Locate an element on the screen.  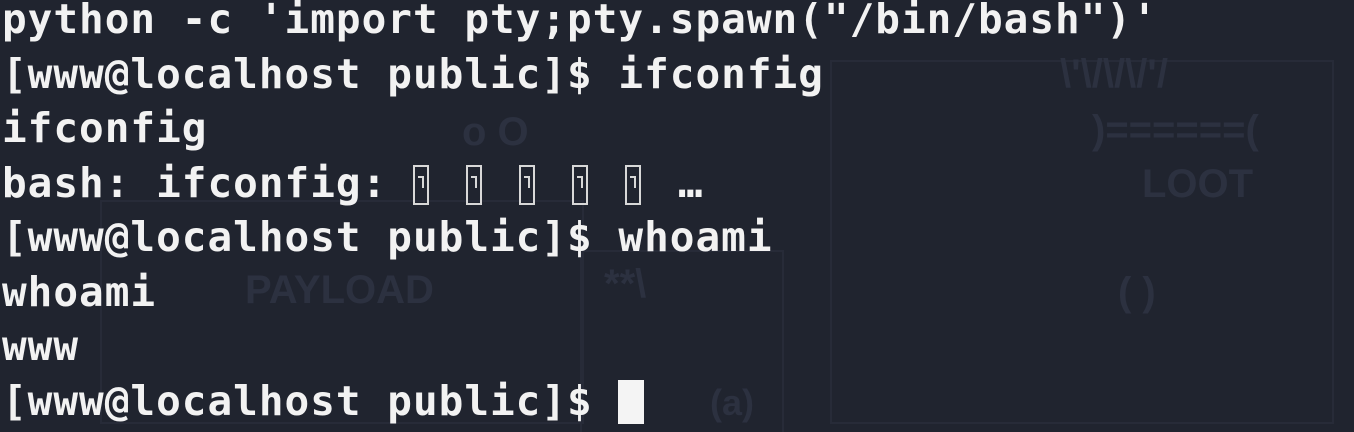
shell-prompt: [www@localhost public]$ is located at coordinates (310, 400).